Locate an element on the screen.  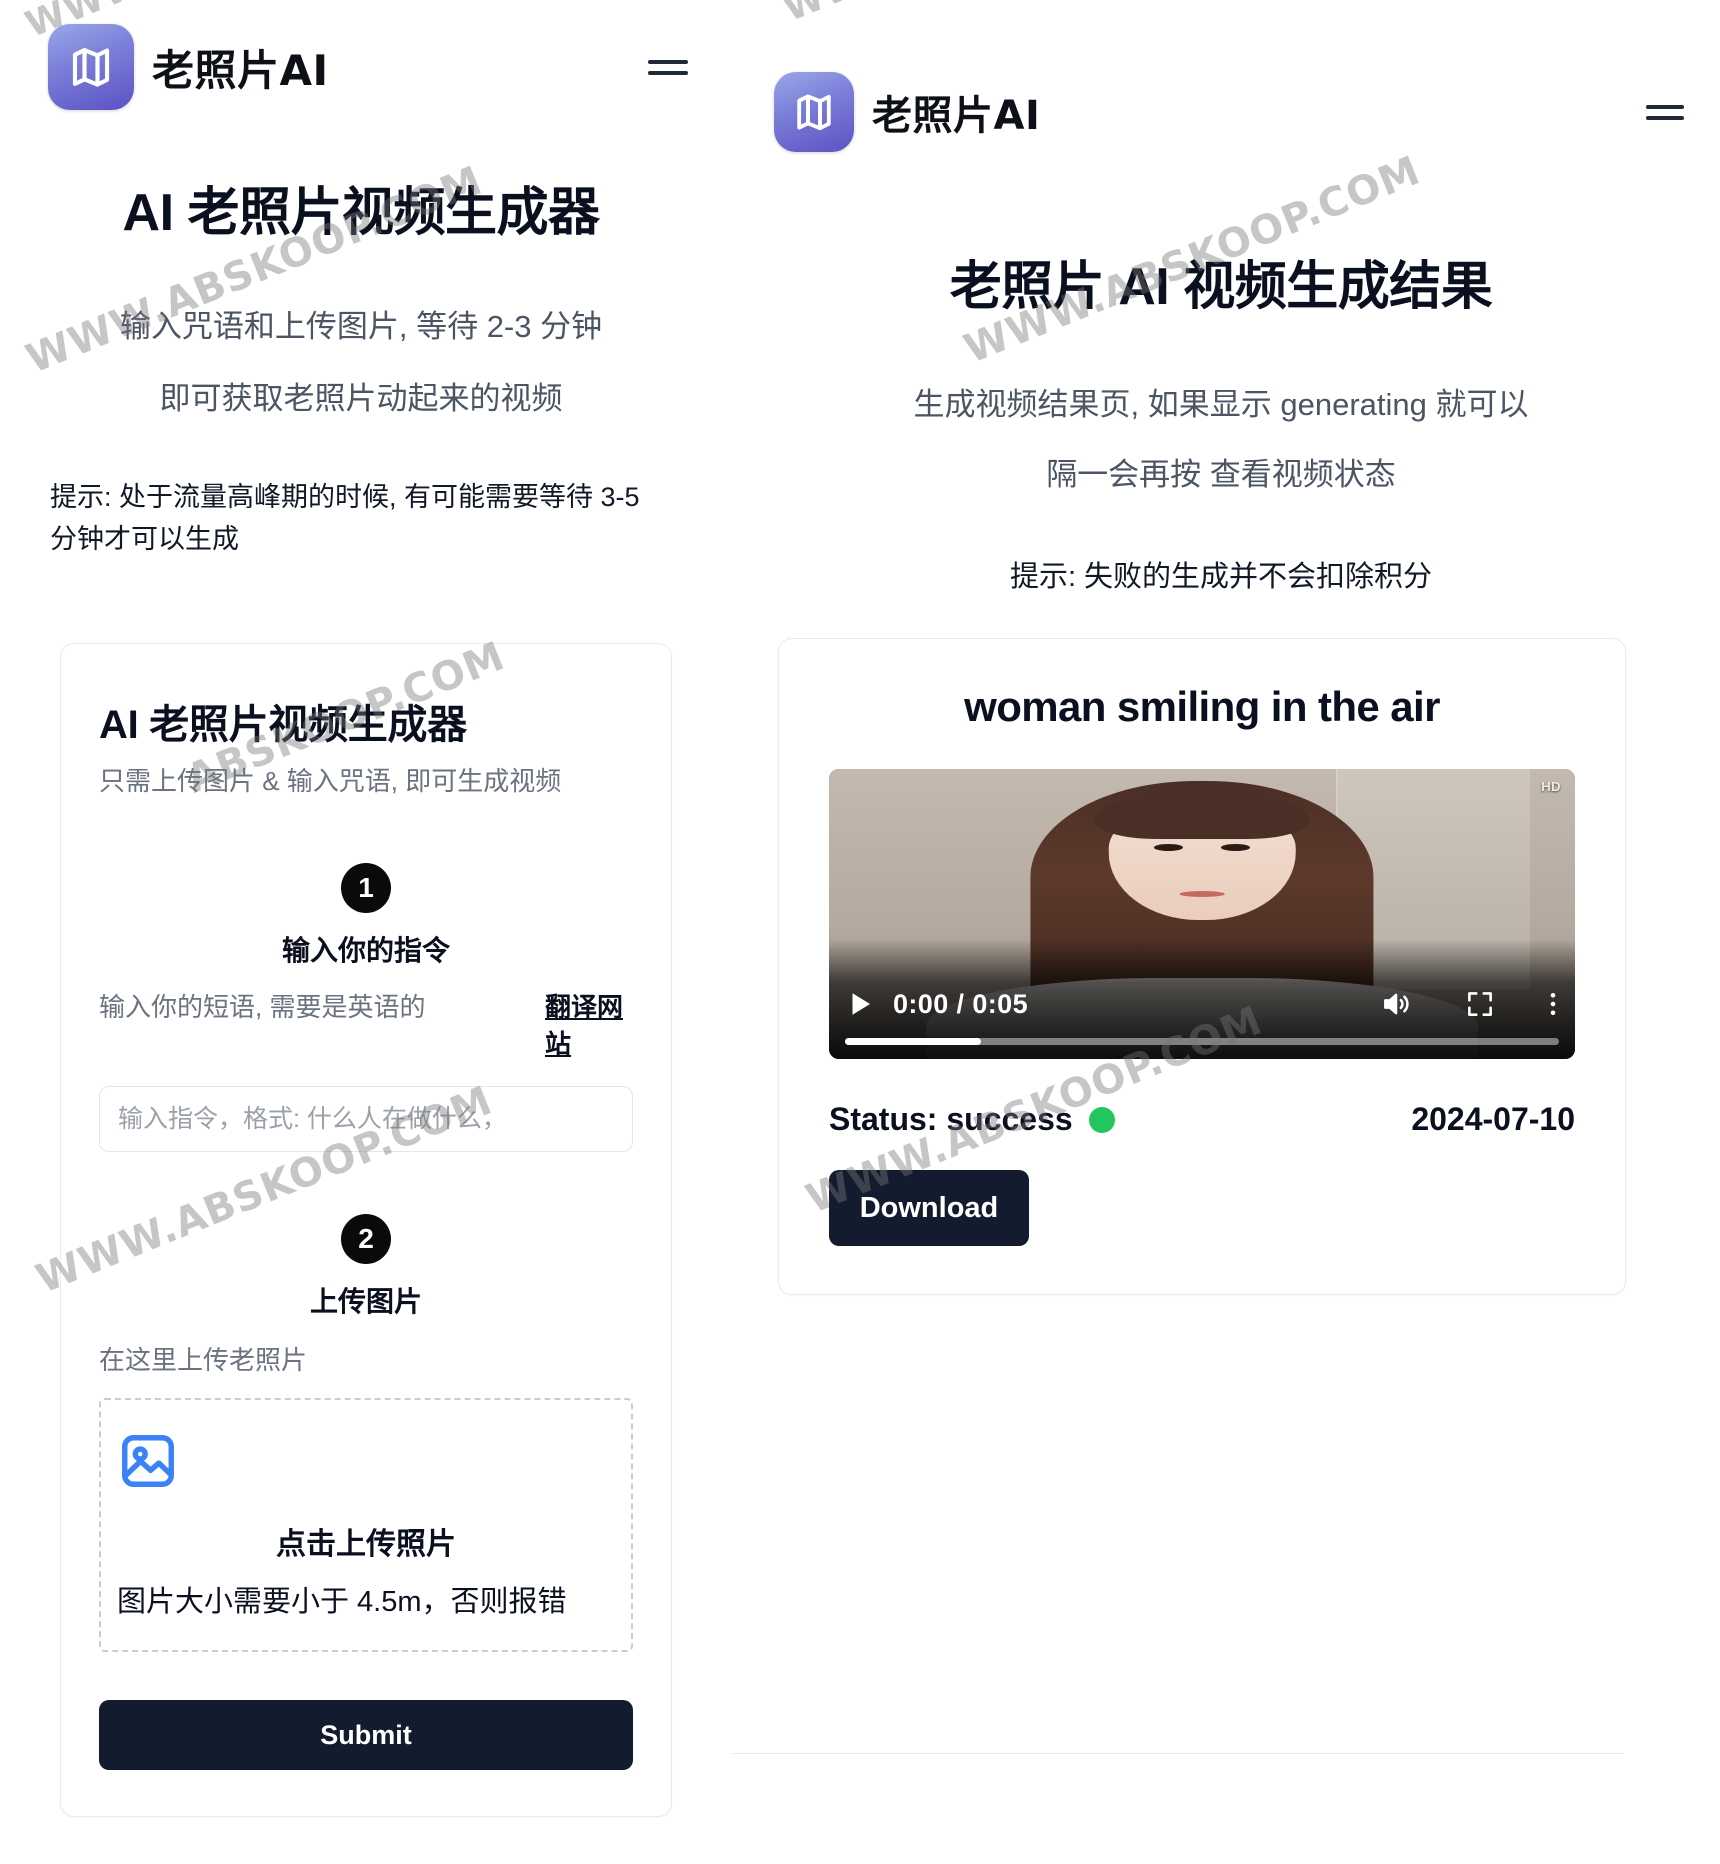
prompt-title: woman smiling in the air is located at coordinates (1202, 707).